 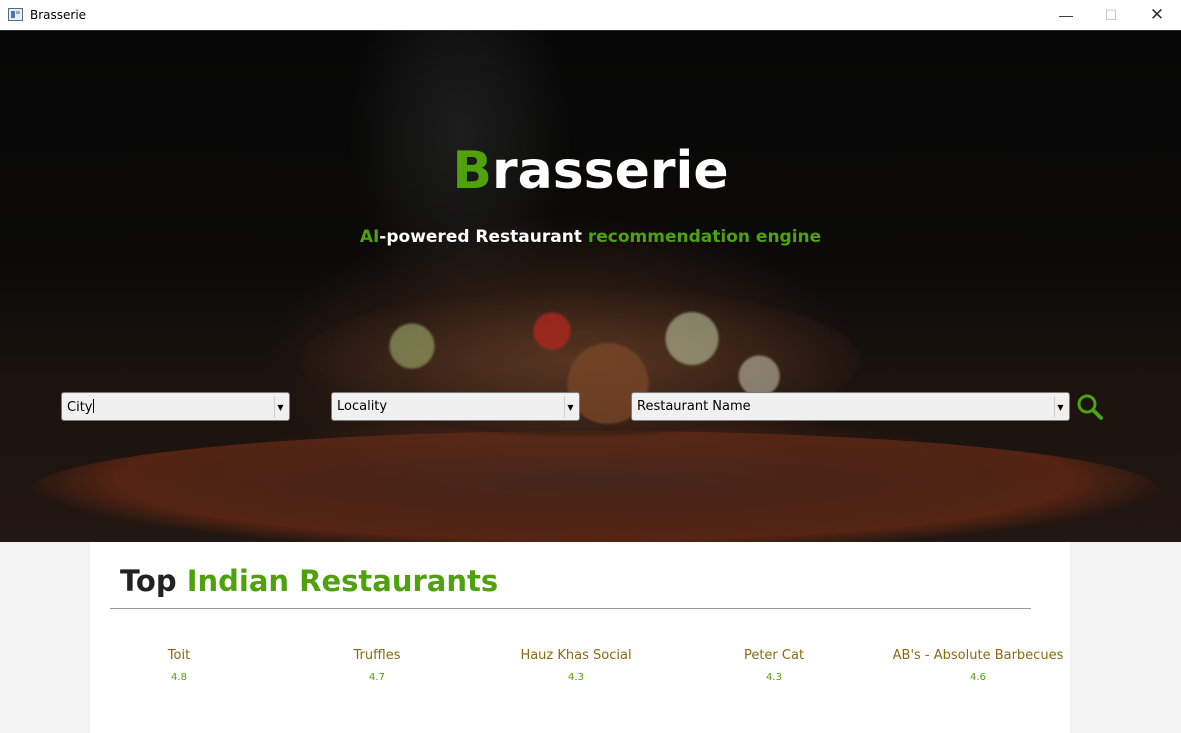 I want to click on restaurant-name: AB's - Absolute Barbecues, so click(x=978, y=655).